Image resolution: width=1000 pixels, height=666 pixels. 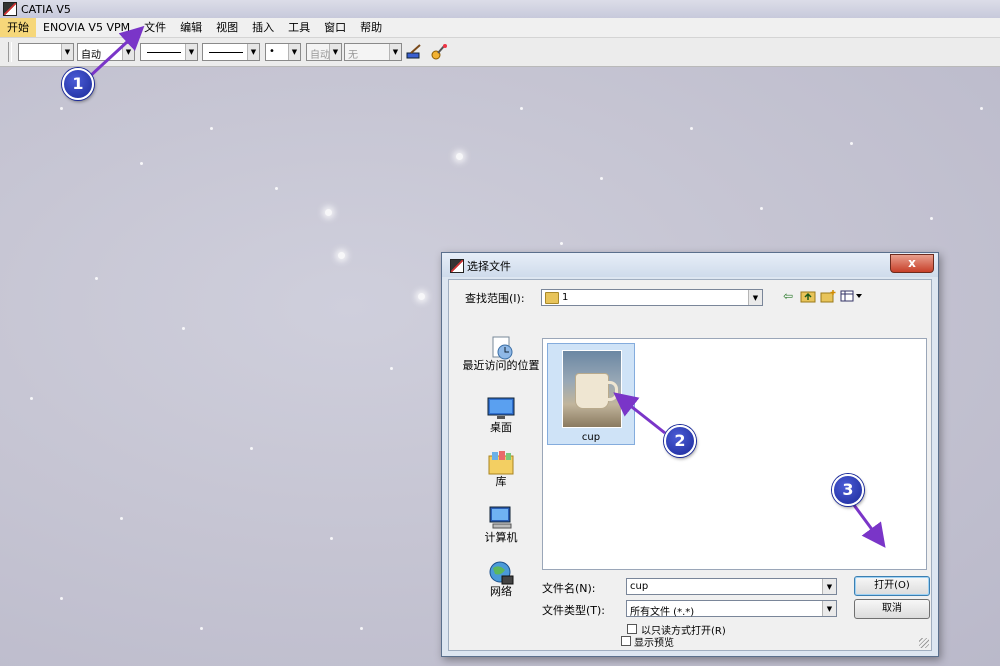 I want to click on transparency-combo: 自动 ▼, so click(x=106, y=52).